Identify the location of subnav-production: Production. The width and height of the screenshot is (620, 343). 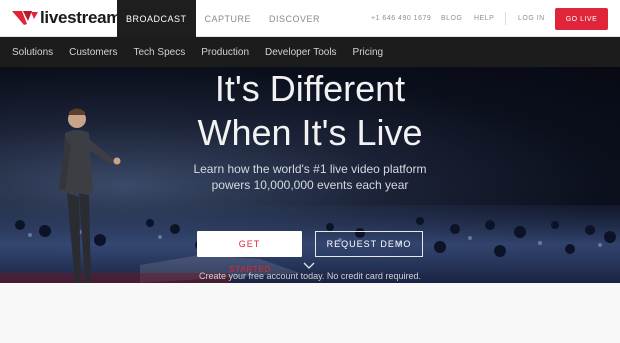
(225, 52).